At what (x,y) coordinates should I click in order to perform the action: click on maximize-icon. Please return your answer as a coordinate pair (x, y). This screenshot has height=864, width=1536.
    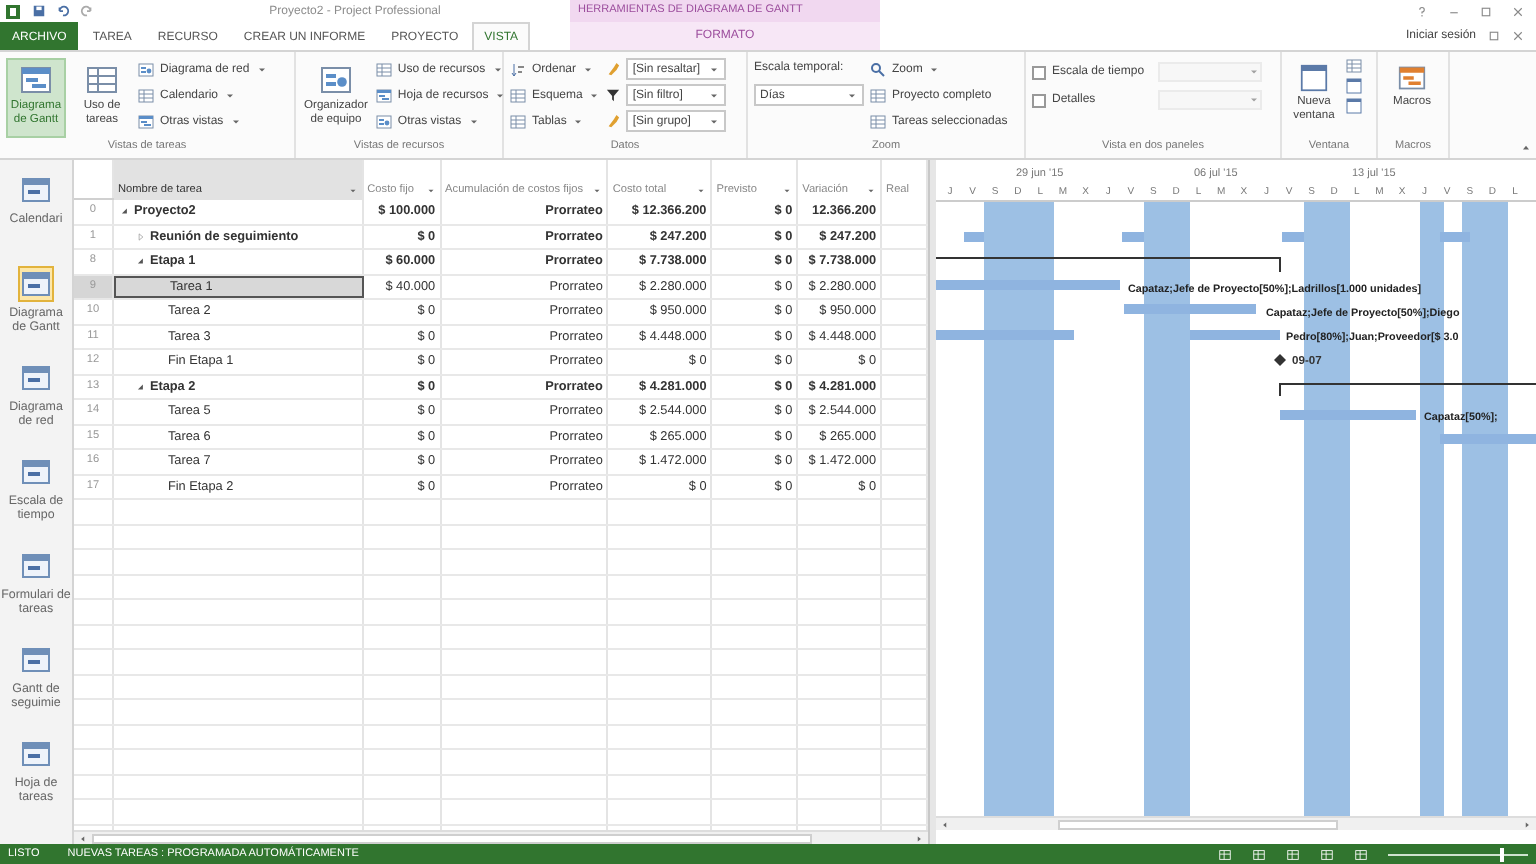
    Looking at the image, I should click on (1486, 11).